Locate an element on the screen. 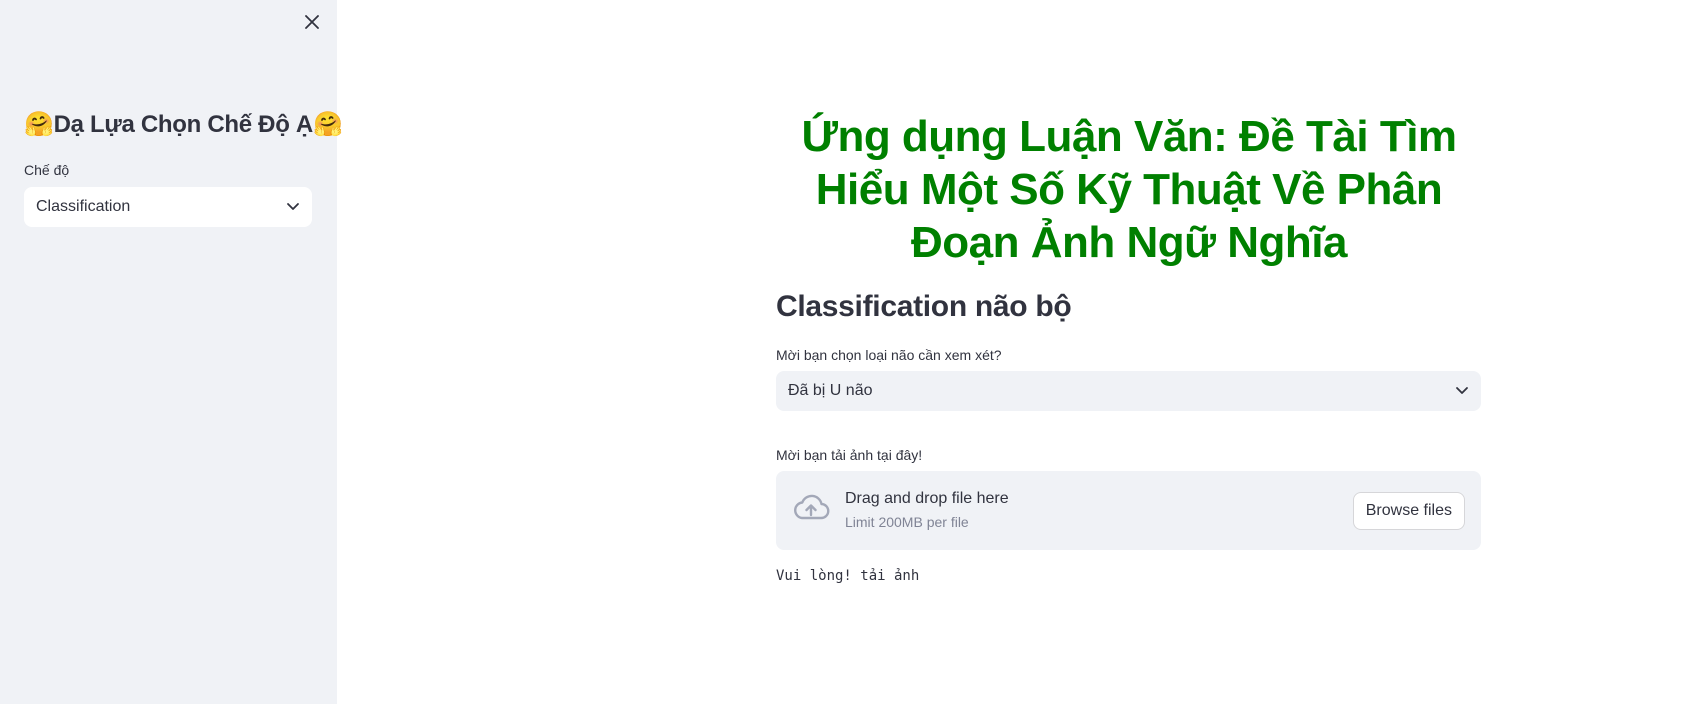 The width and height of the screenshot is (1697, 704). close-icon is located at coordinates (312, 22).